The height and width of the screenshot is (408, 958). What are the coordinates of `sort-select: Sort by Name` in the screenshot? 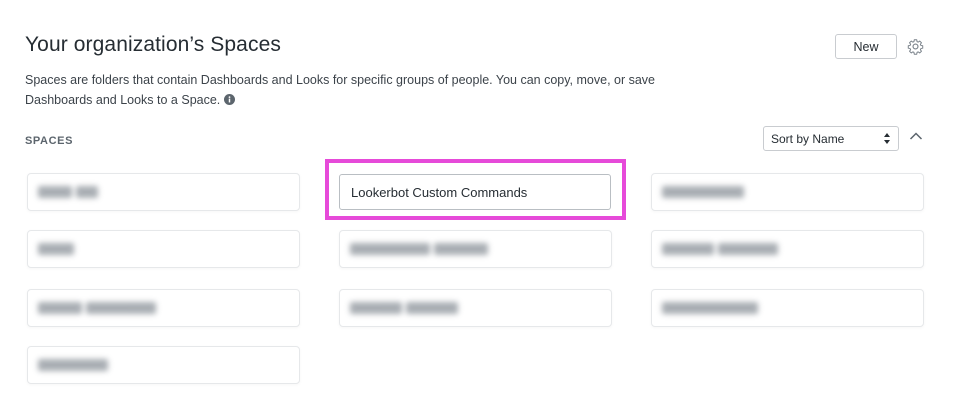 It's located at (831, 138).